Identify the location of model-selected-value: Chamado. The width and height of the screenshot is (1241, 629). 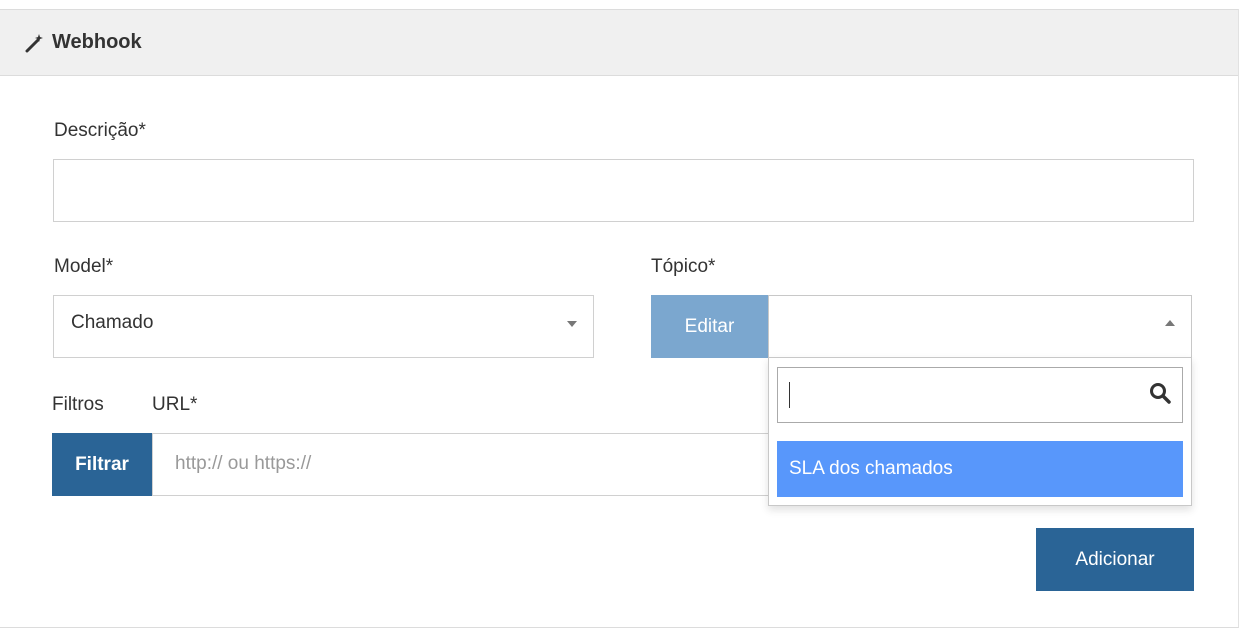
(112, 322).